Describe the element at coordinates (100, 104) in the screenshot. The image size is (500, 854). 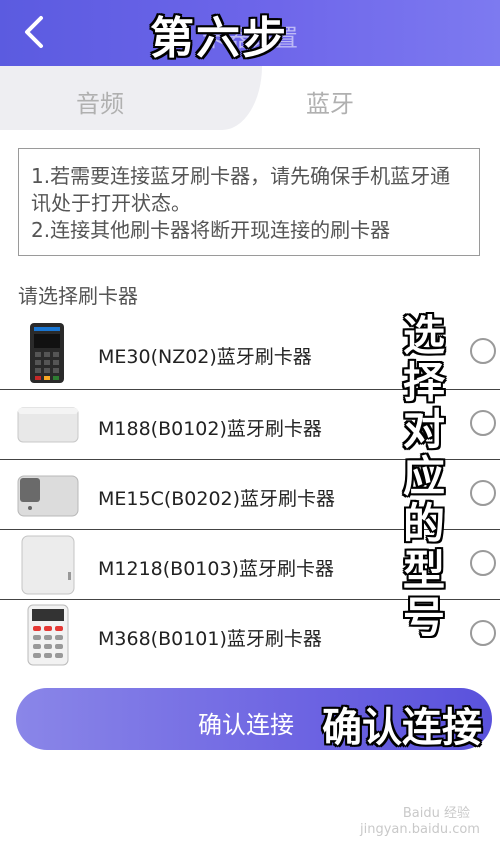
I see `tab-audio-label: 音频` at that location.